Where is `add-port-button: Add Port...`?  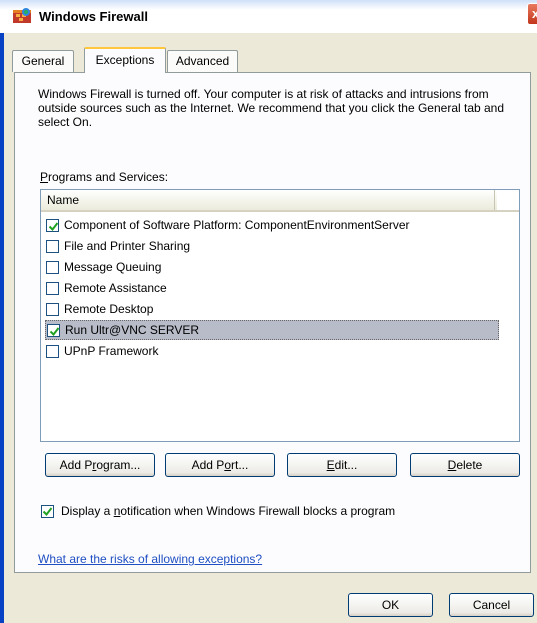
add-port-button: Add Port... is located at coordinates (220, 465).